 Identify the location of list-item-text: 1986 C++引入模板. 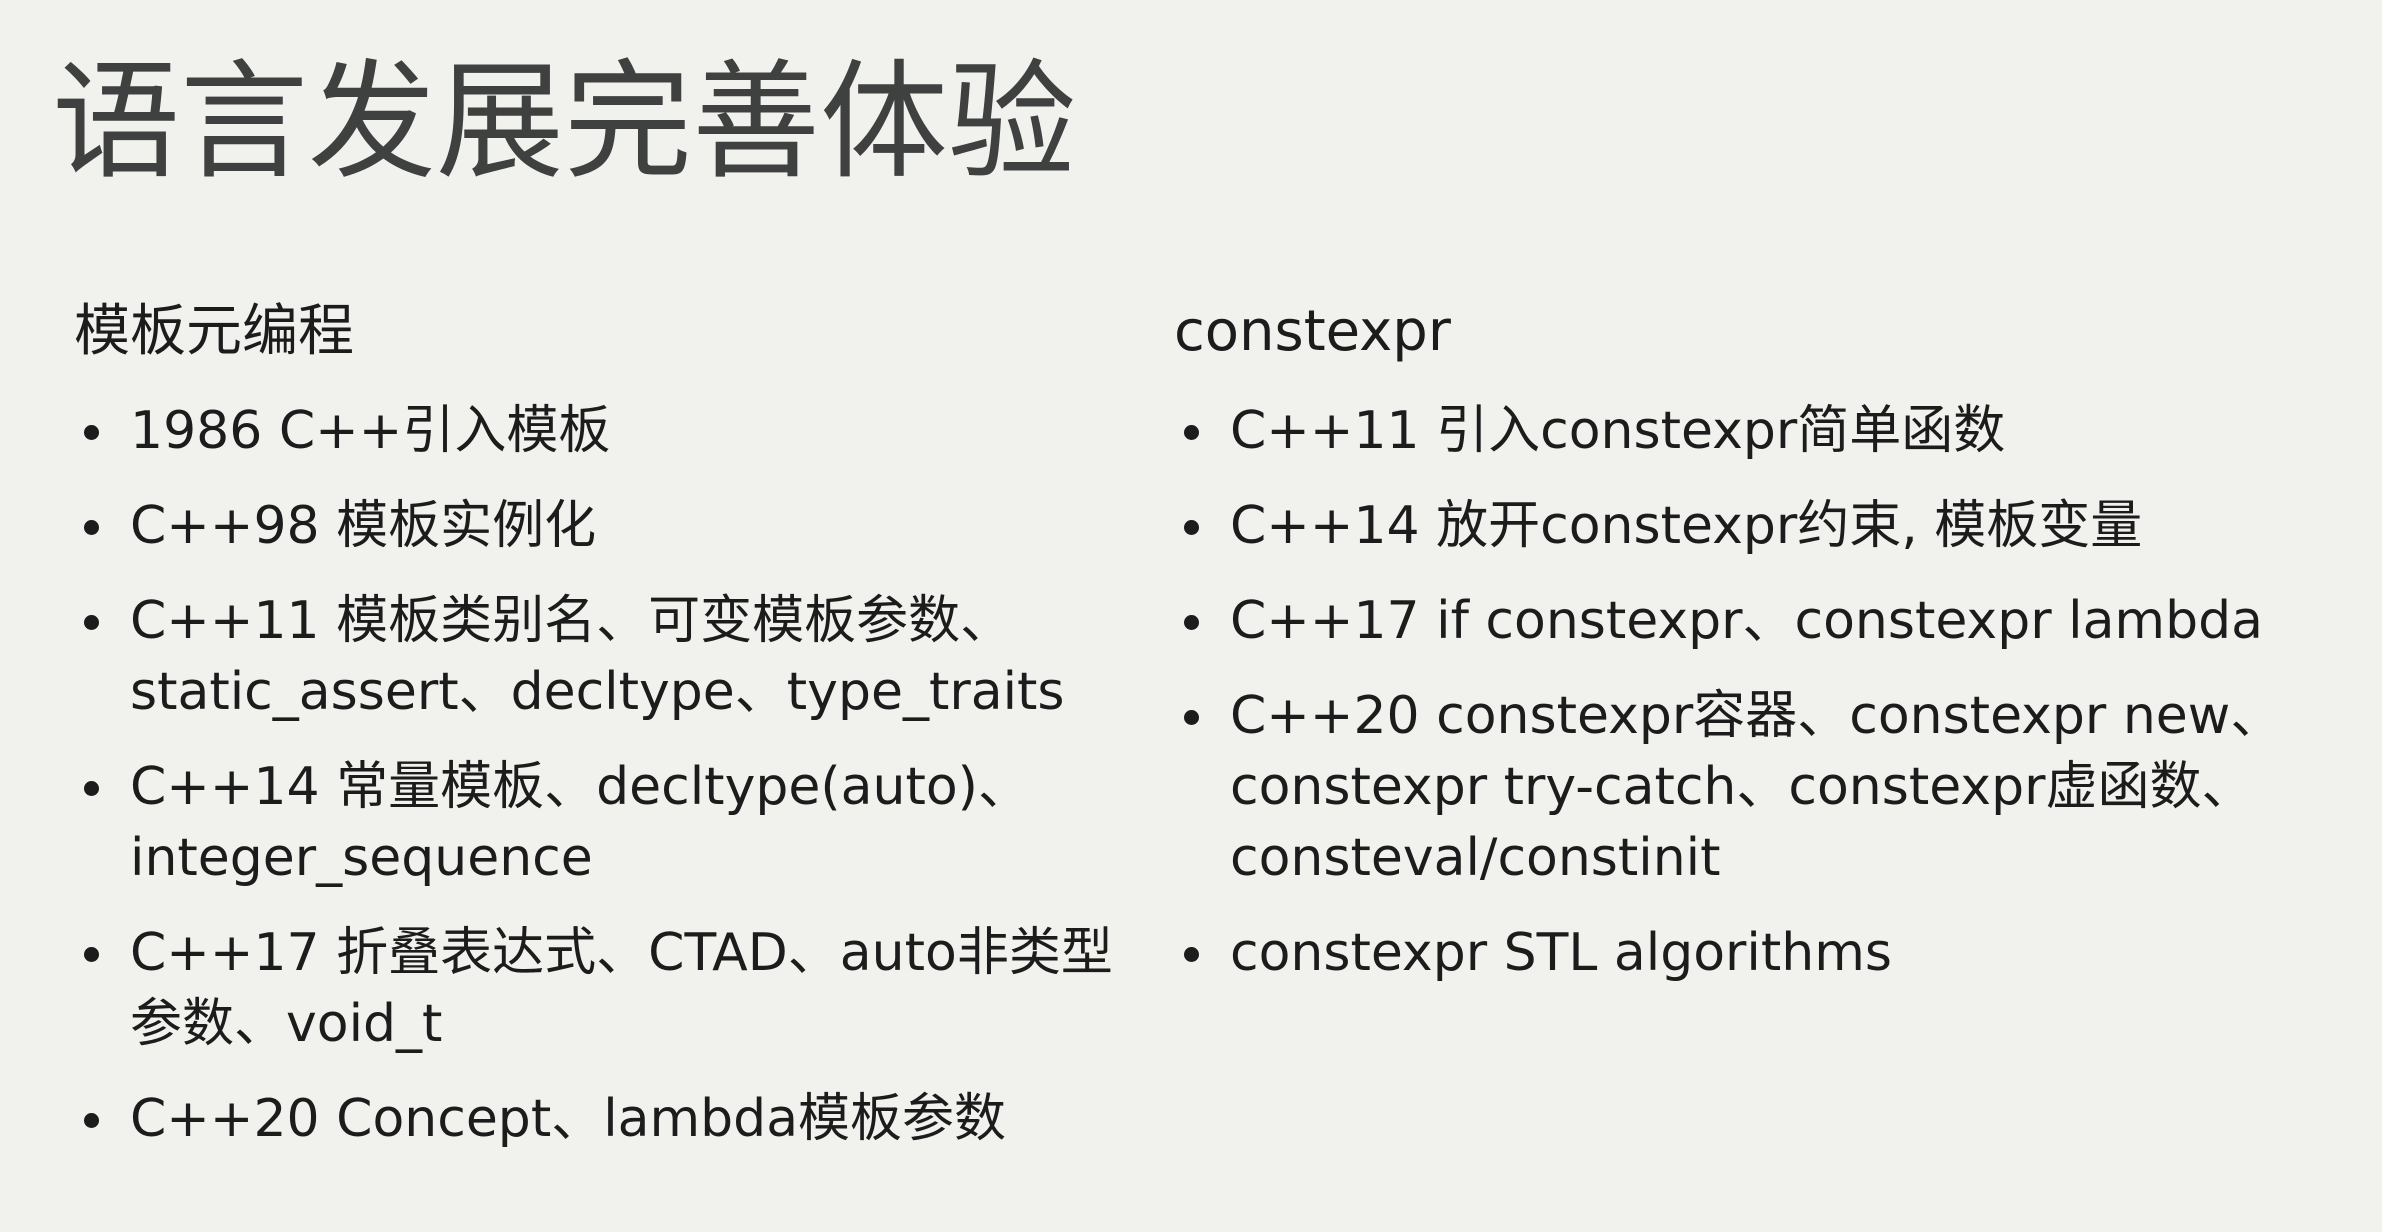
(370, 431).